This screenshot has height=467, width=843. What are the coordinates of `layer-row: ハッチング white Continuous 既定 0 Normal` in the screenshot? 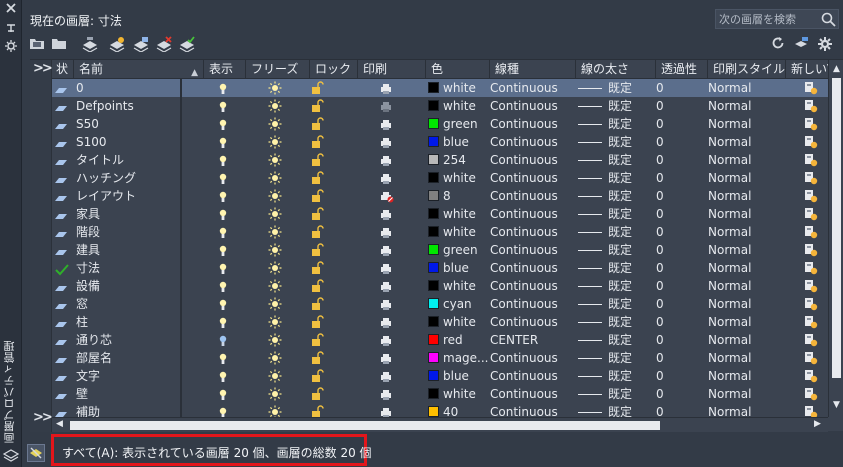 It's located at (440, 178).